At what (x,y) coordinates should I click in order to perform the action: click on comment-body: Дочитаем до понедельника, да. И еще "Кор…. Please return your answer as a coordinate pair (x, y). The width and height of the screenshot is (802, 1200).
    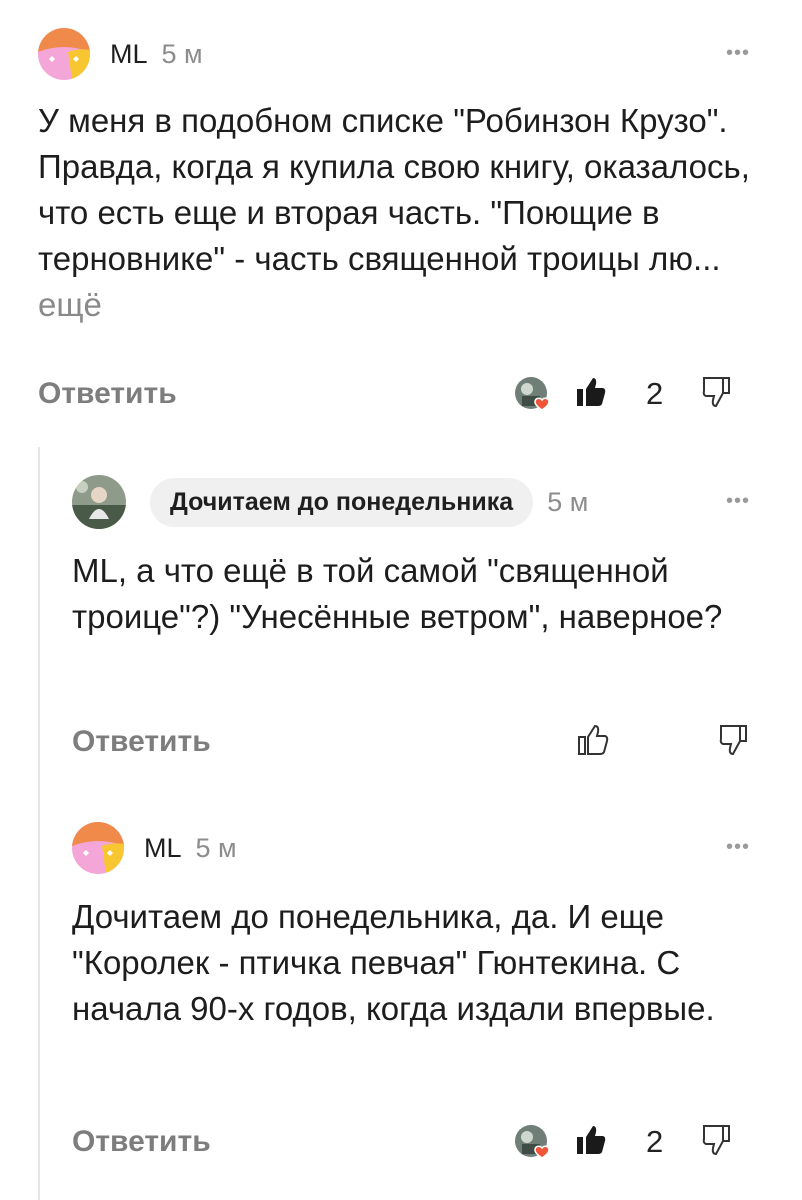
    Looking at the image, I should click on (393, 962).